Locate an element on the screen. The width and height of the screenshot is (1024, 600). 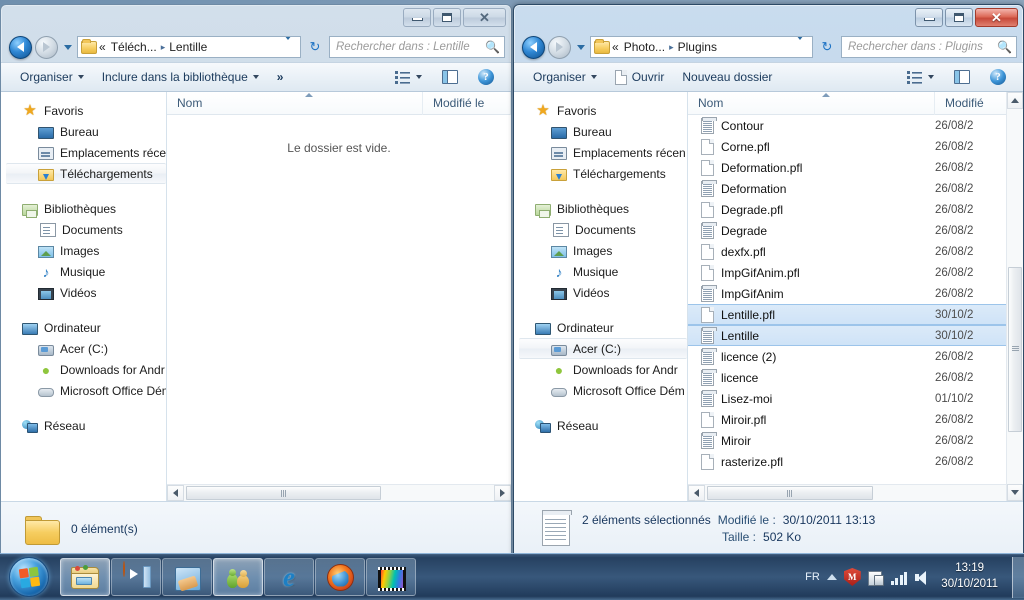
vertical-scroll-track is located at coordinates (1015, 296).